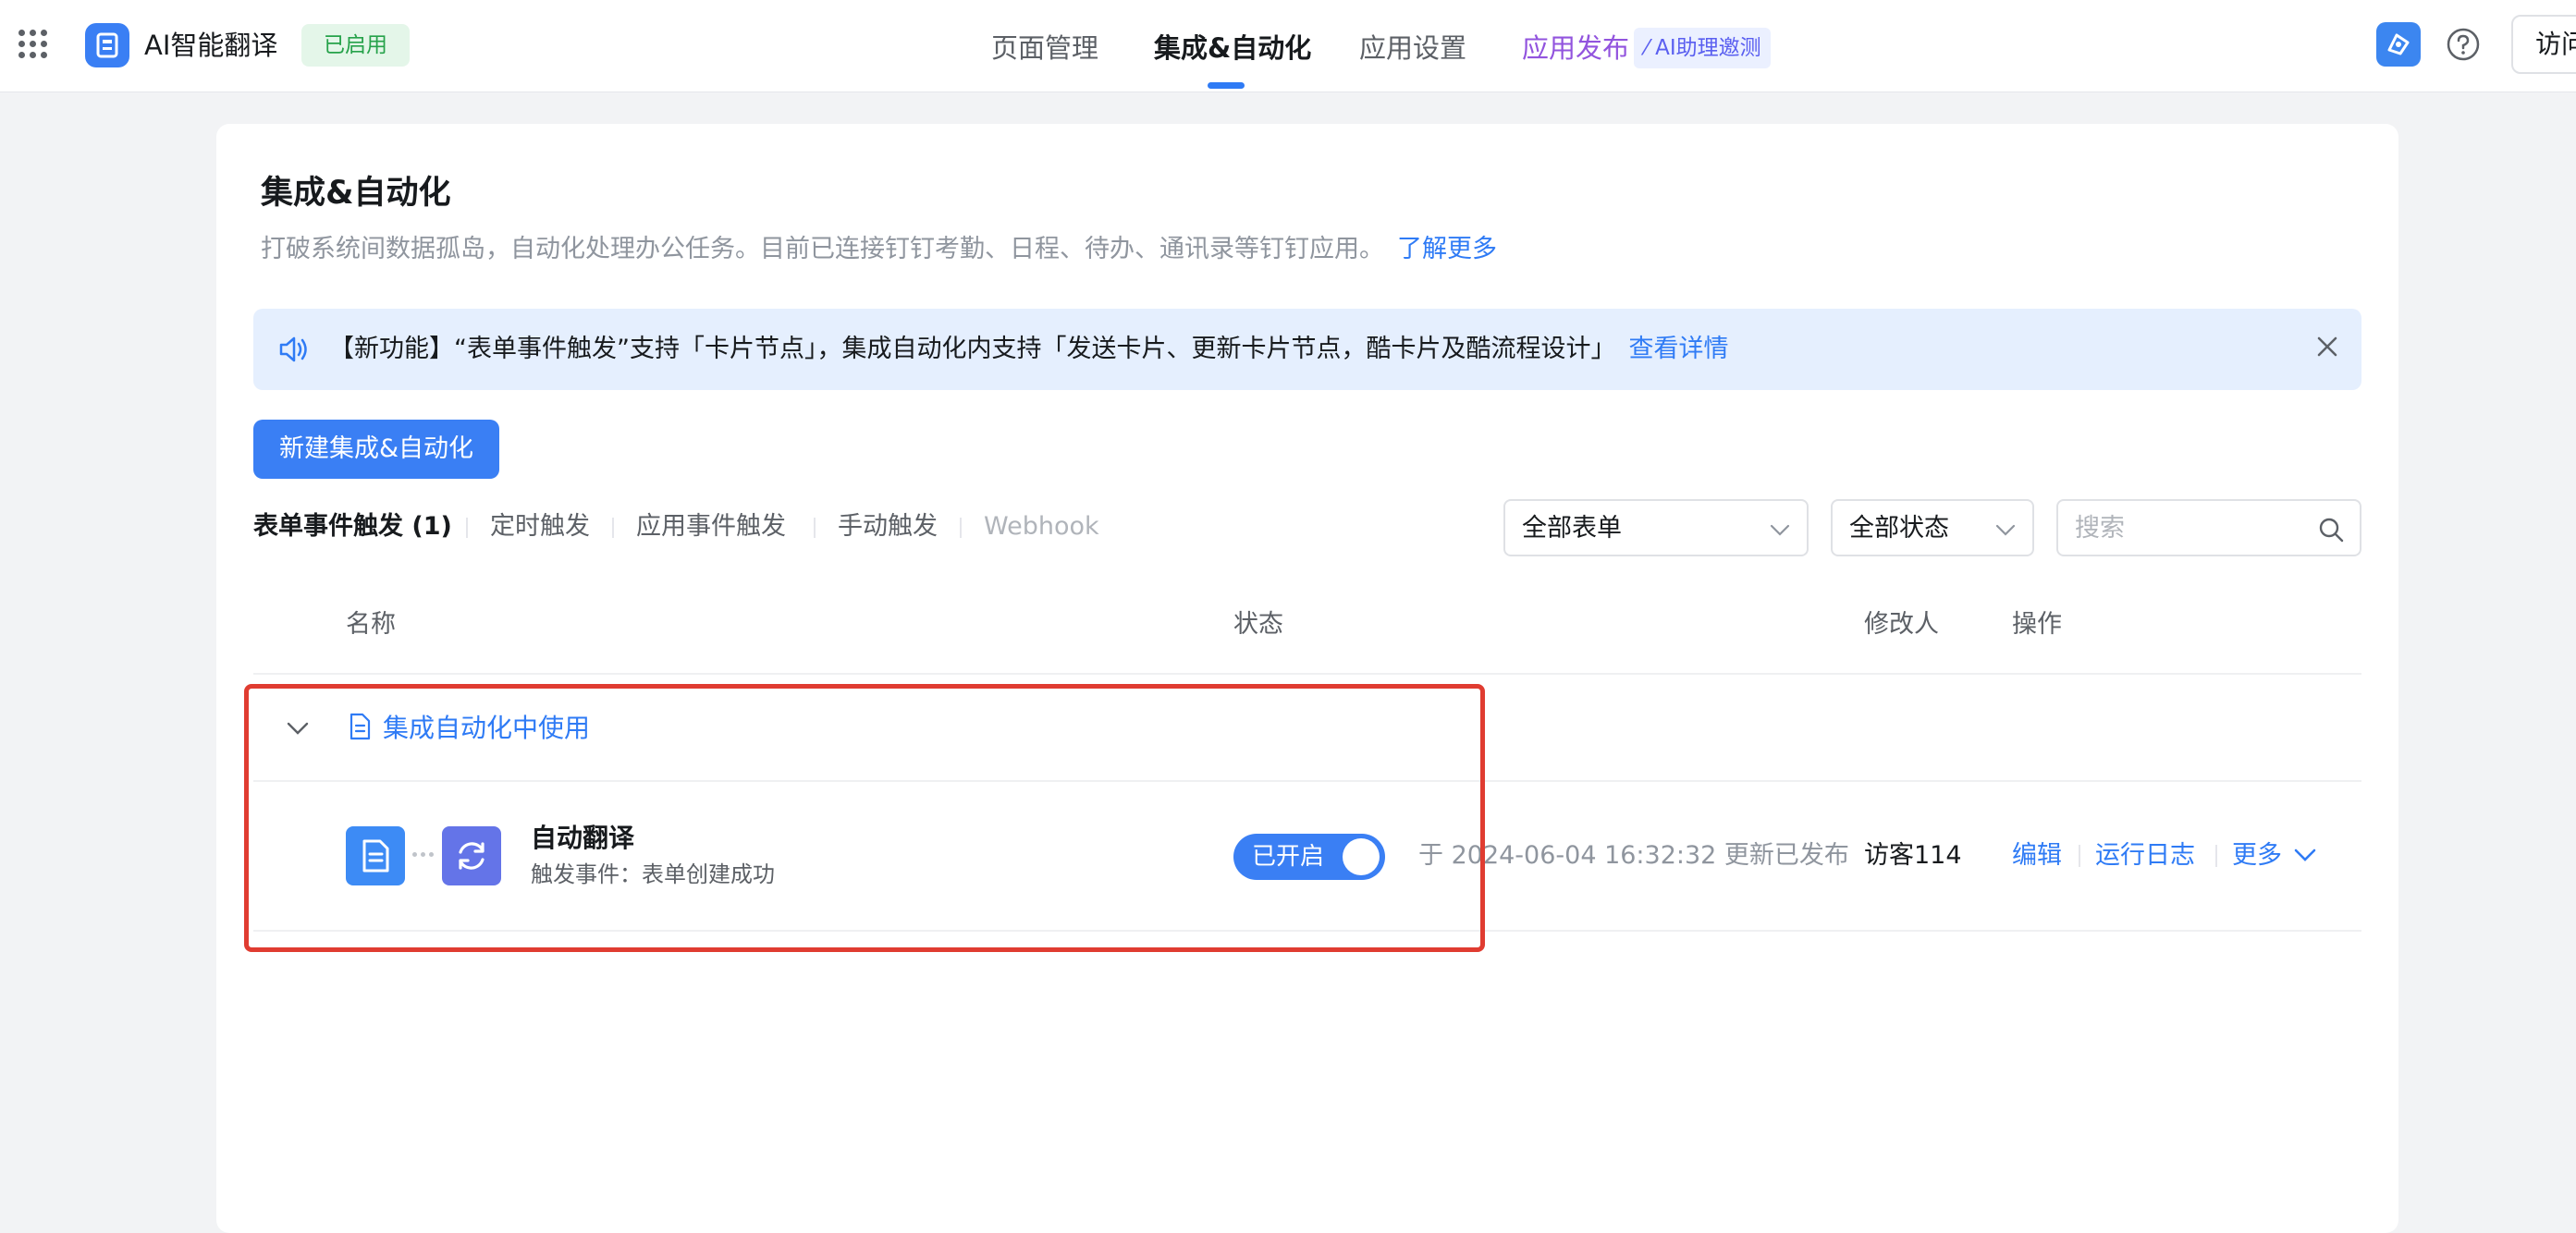 This screenshot has height=1233, width=2576. I want to click on nav-tab-publish: 应用发布, so click(1575, 49).